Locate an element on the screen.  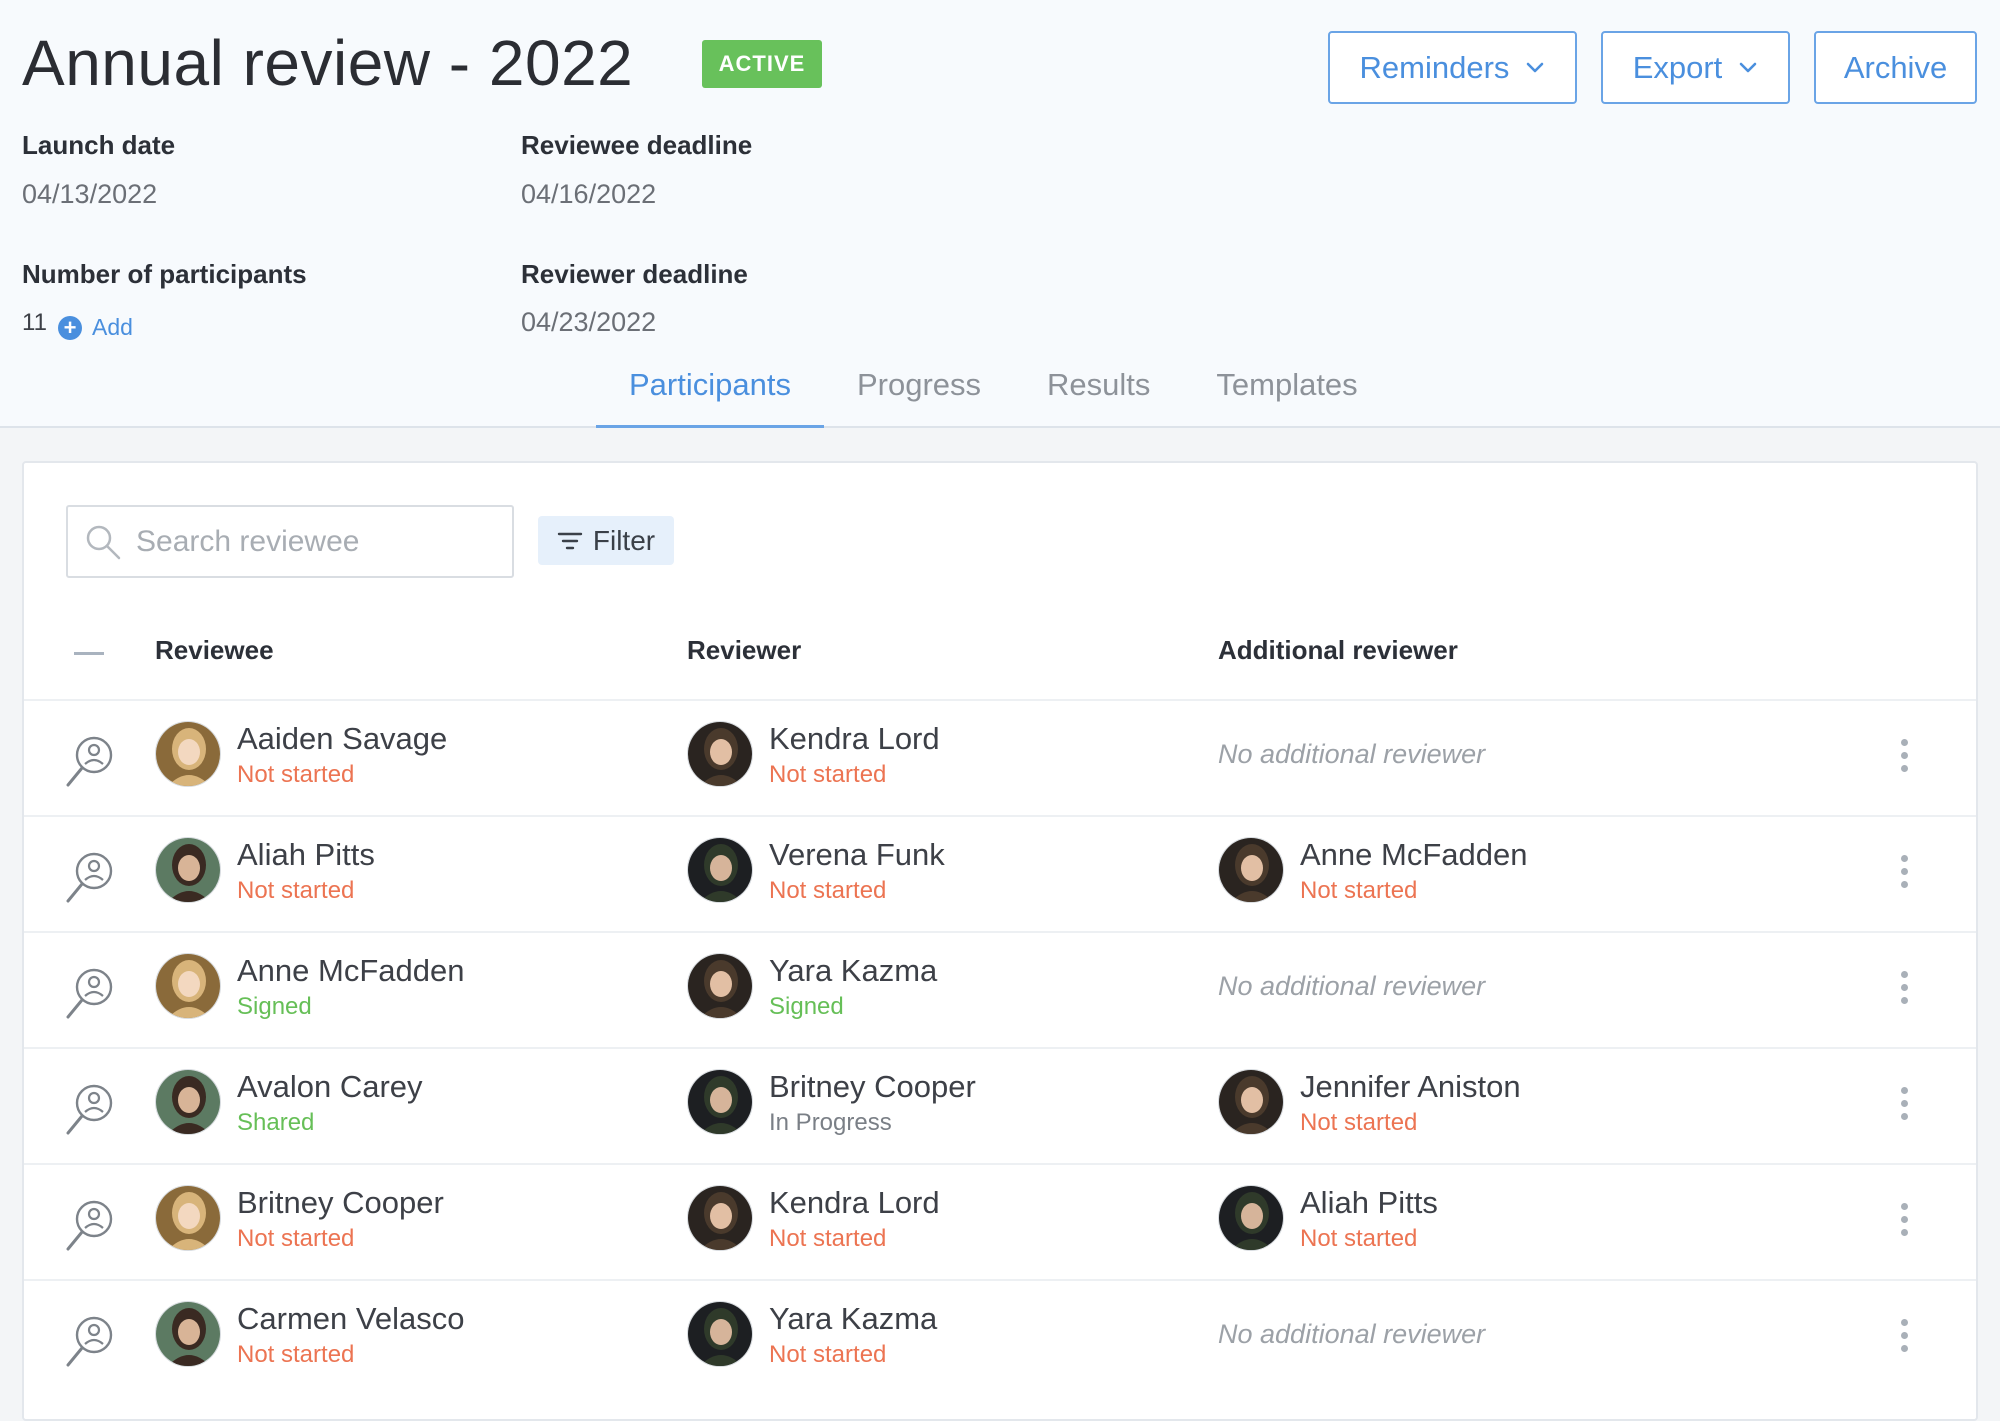
search-icon is located at coordinates (103, 542).